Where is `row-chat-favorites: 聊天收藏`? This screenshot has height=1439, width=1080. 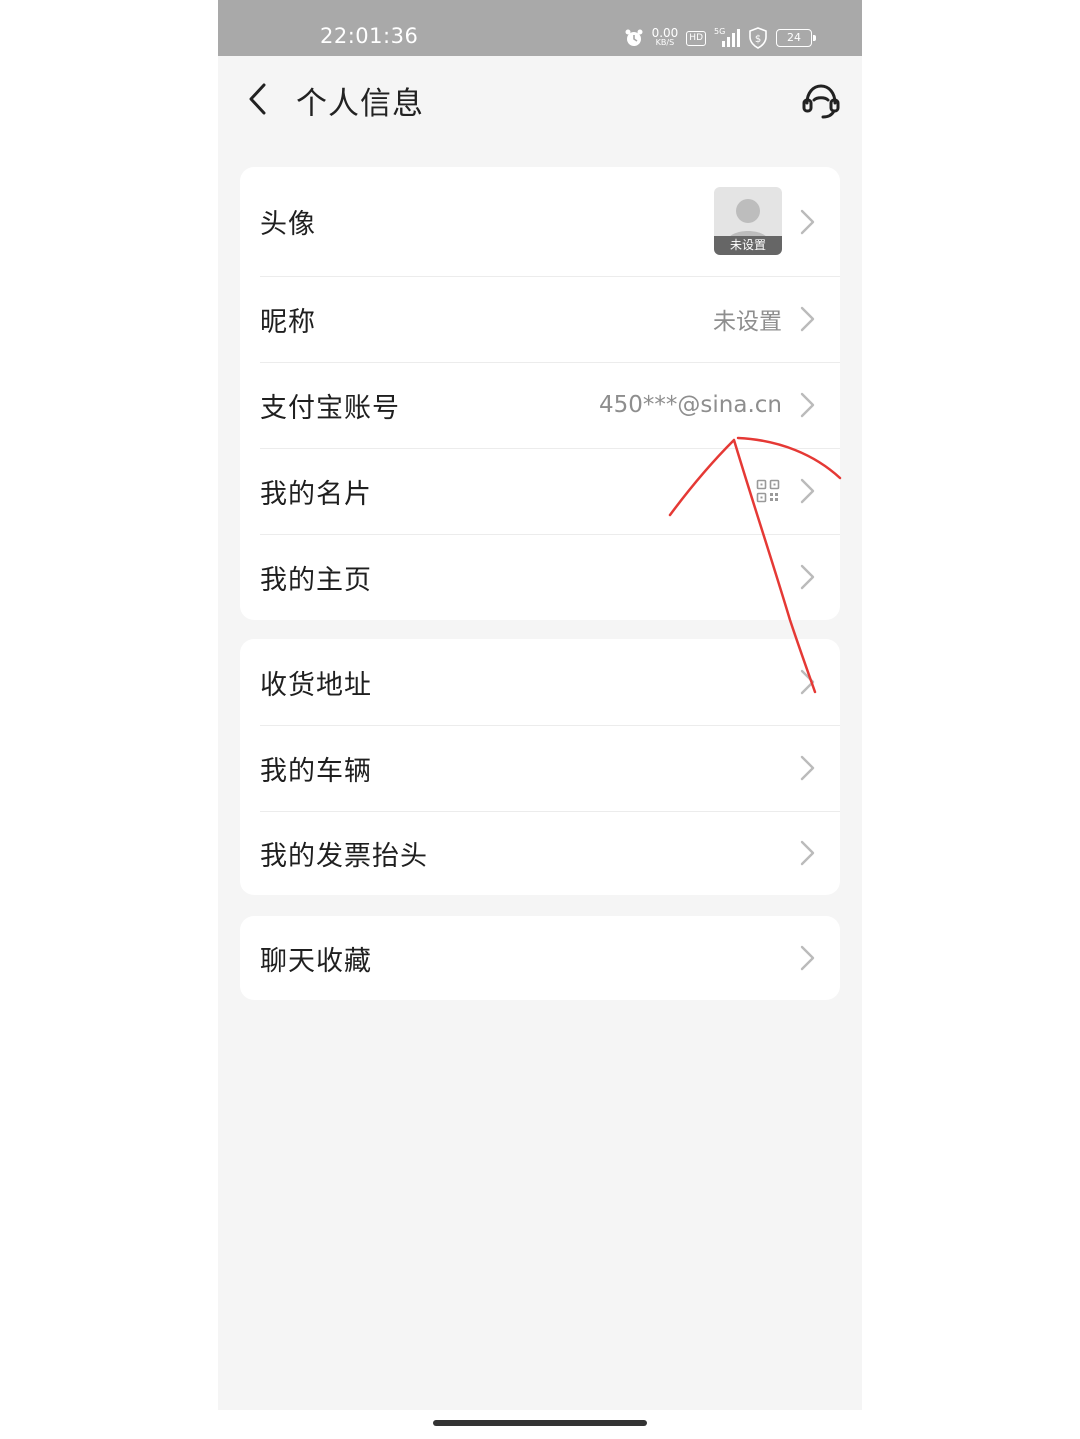 row-chat-favorites: 聊天收藏 is located at coordinates (540, 958).